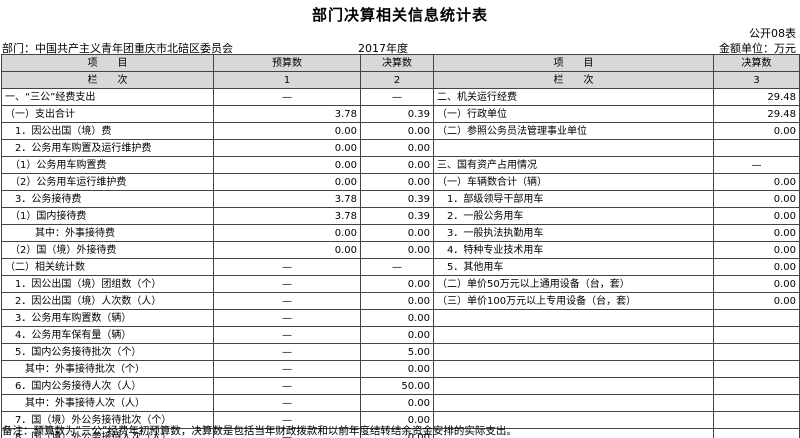  What do you see at coordinates (573, 267) in the screenshot?
I see `row-label-right: 5．其他用车` at bounding box center [573, 267].